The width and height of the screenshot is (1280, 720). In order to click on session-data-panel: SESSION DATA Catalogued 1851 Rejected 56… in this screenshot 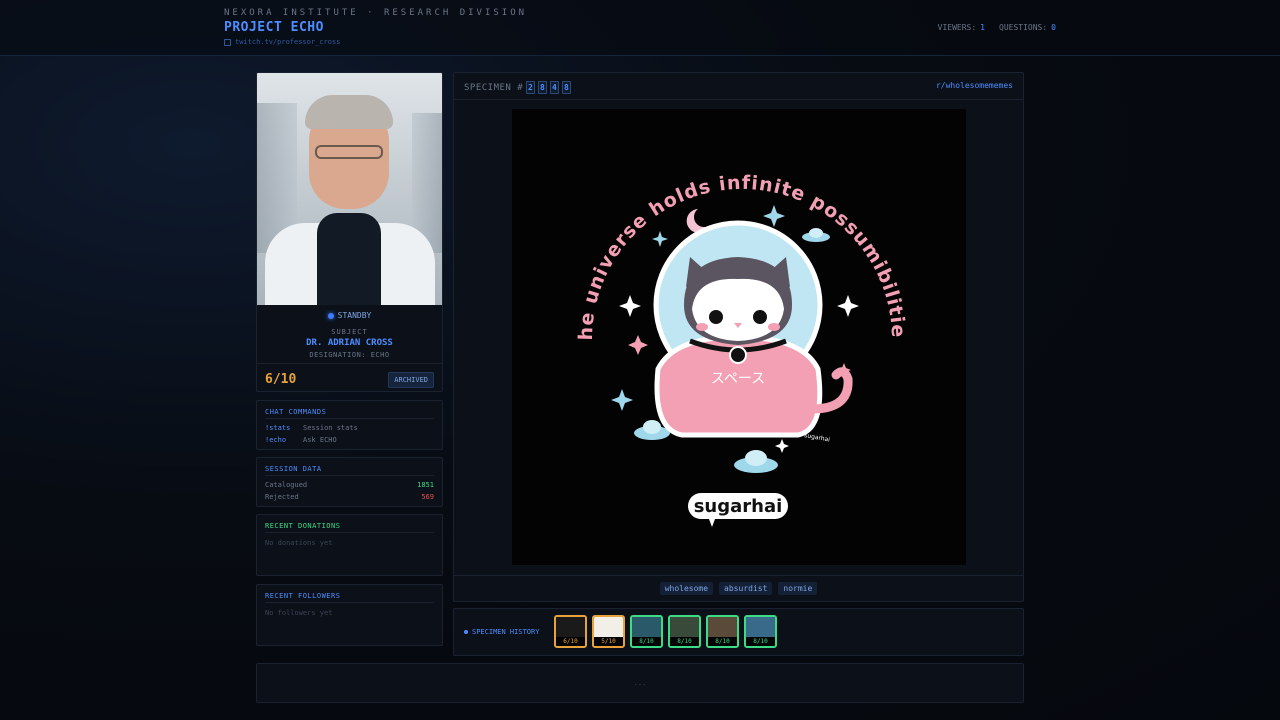, I will do `click(349, 482)`.